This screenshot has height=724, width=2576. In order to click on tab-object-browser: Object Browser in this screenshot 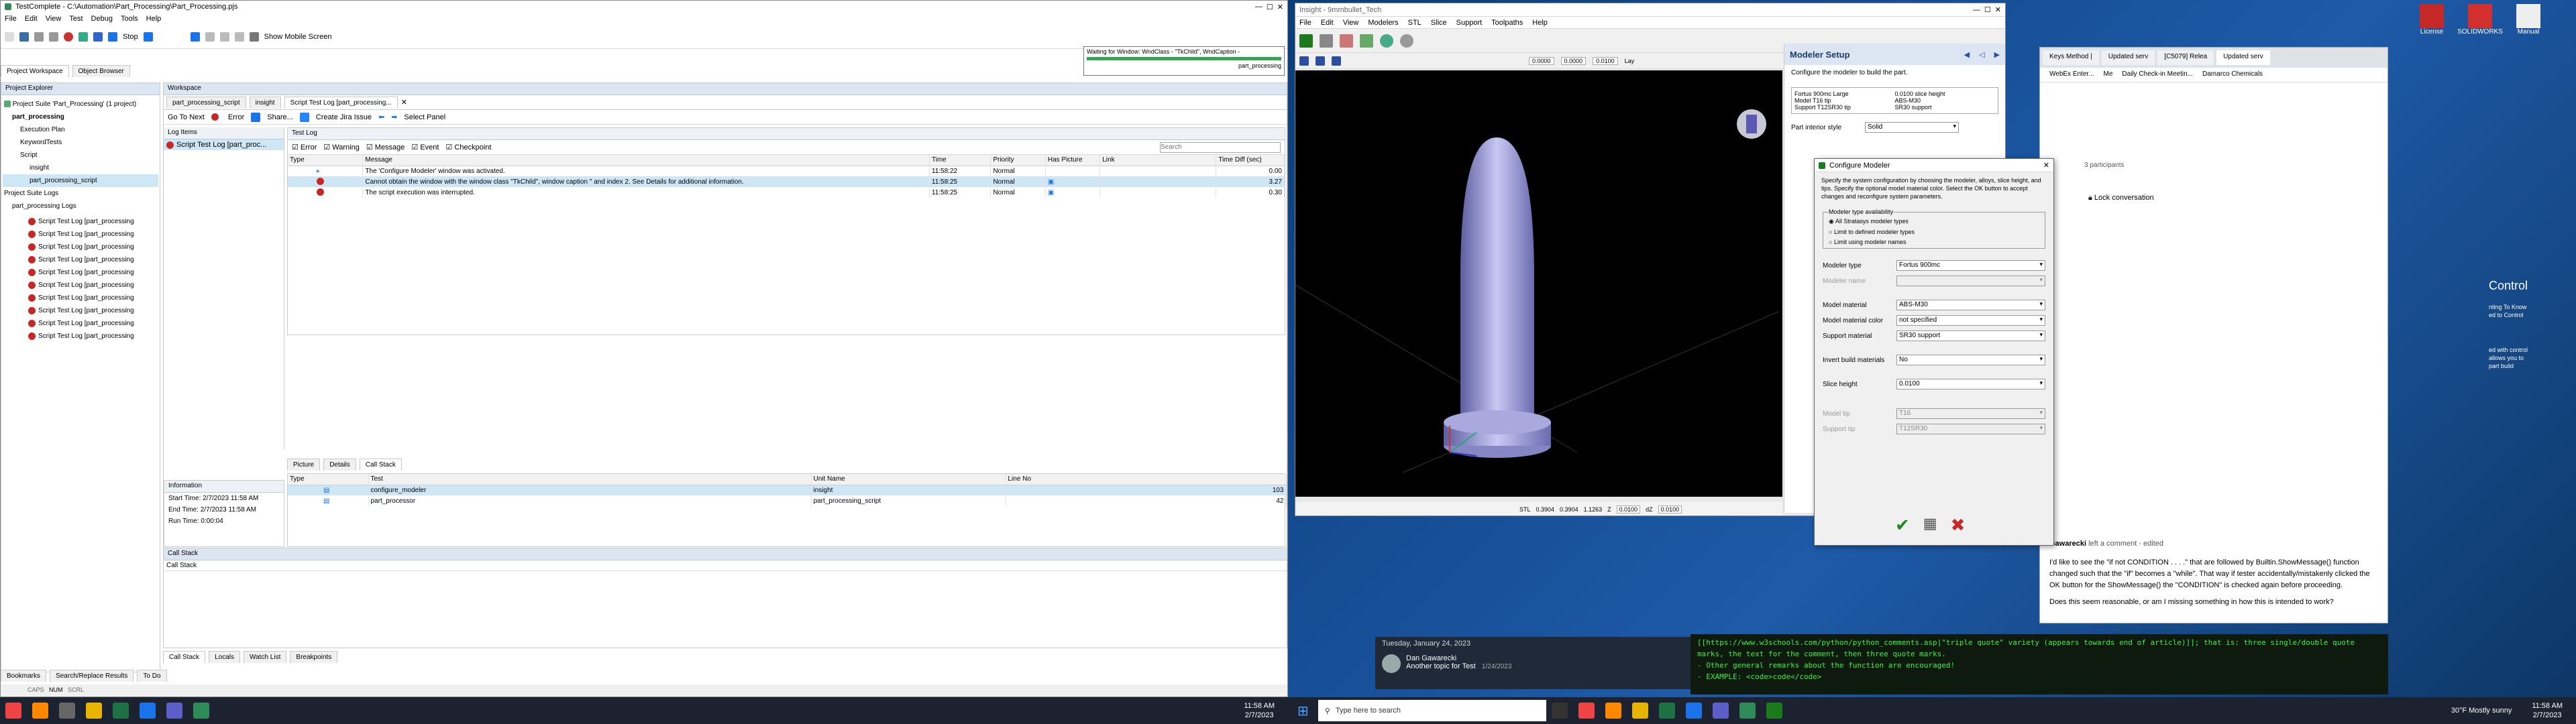, I will do `click(101, 71)`.